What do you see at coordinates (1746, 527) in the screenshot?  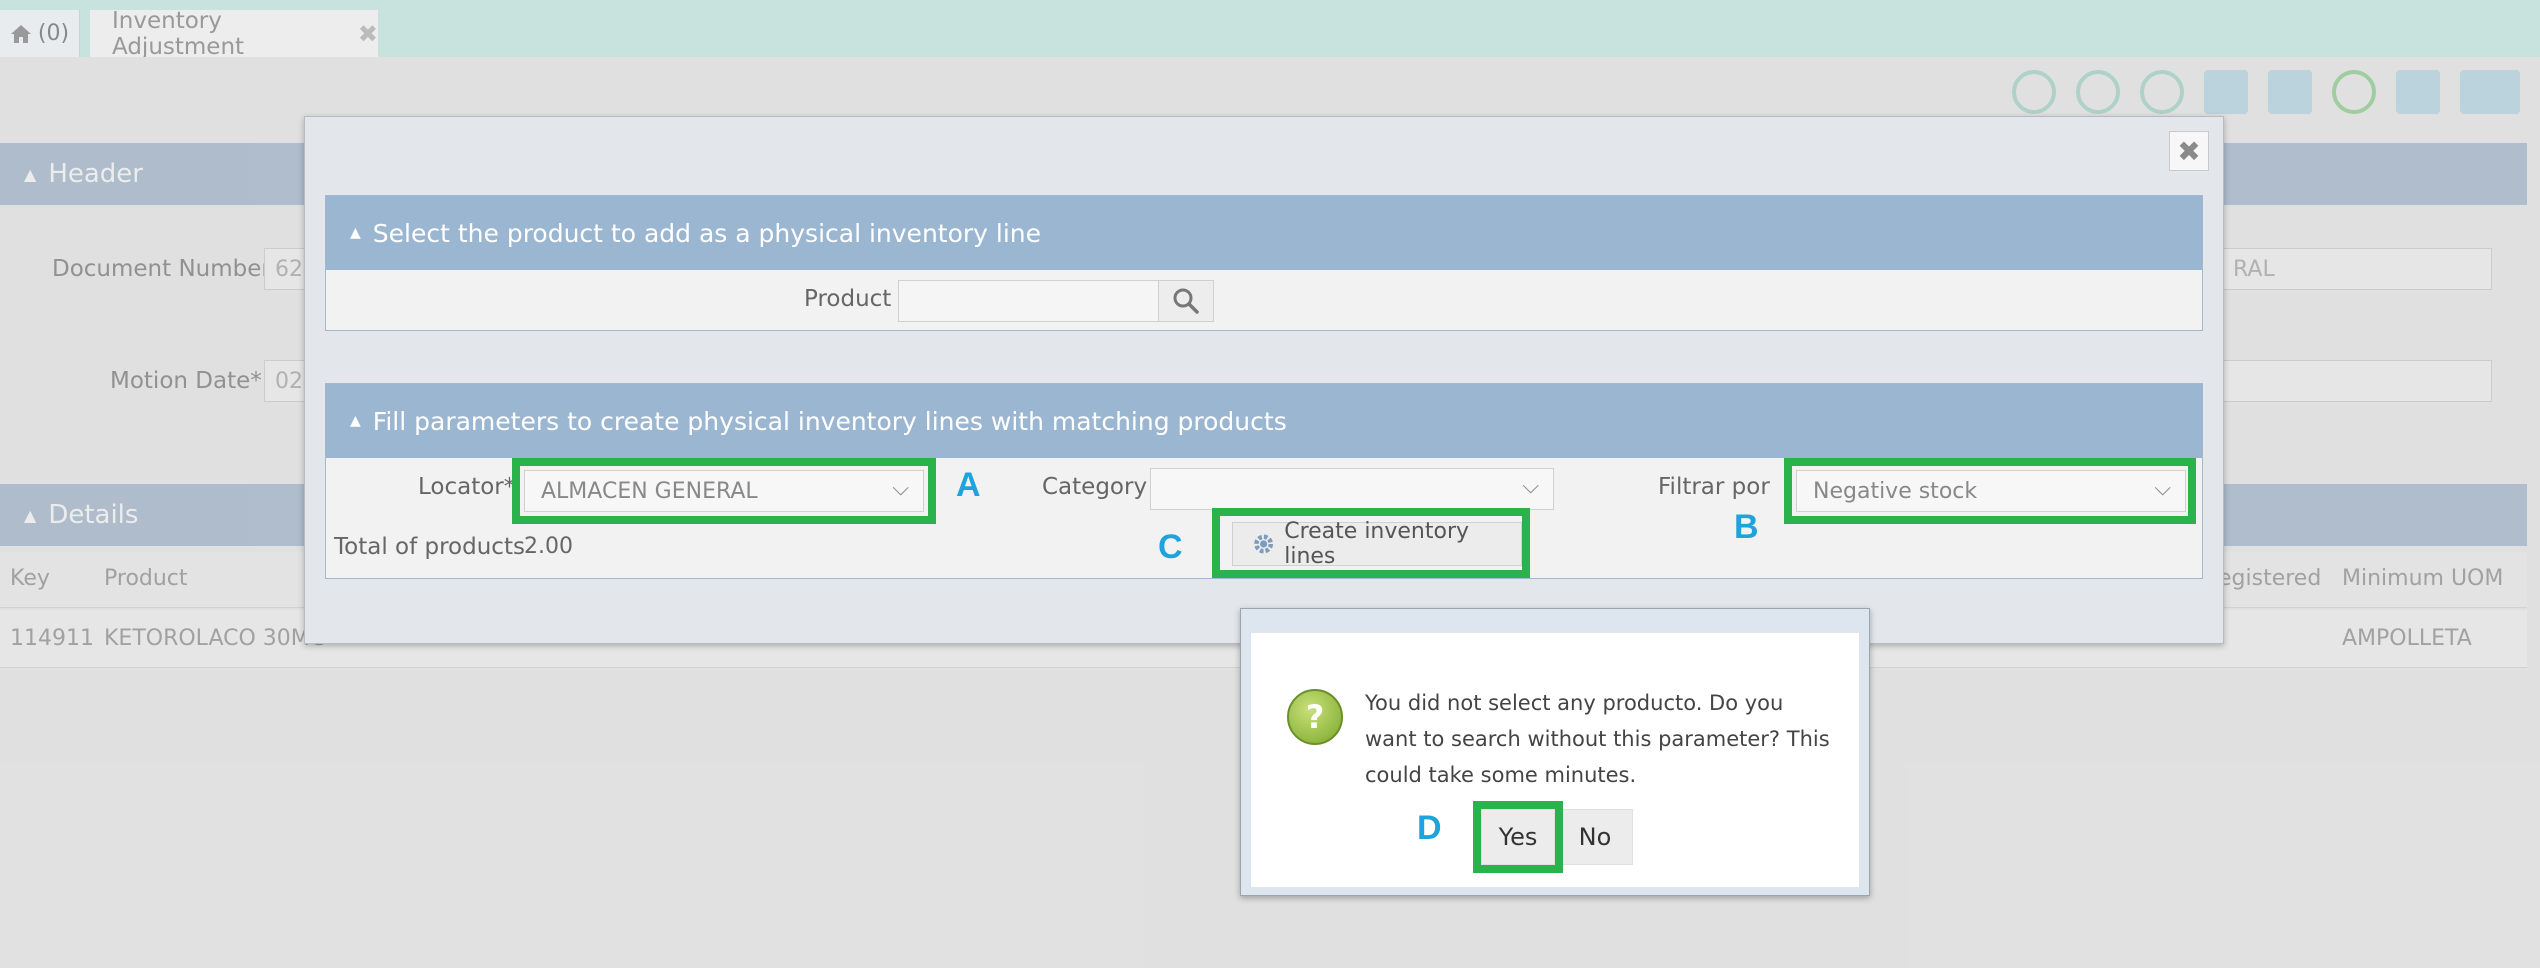 I see `annotation-b: B` at bounding box center [1746, 527].